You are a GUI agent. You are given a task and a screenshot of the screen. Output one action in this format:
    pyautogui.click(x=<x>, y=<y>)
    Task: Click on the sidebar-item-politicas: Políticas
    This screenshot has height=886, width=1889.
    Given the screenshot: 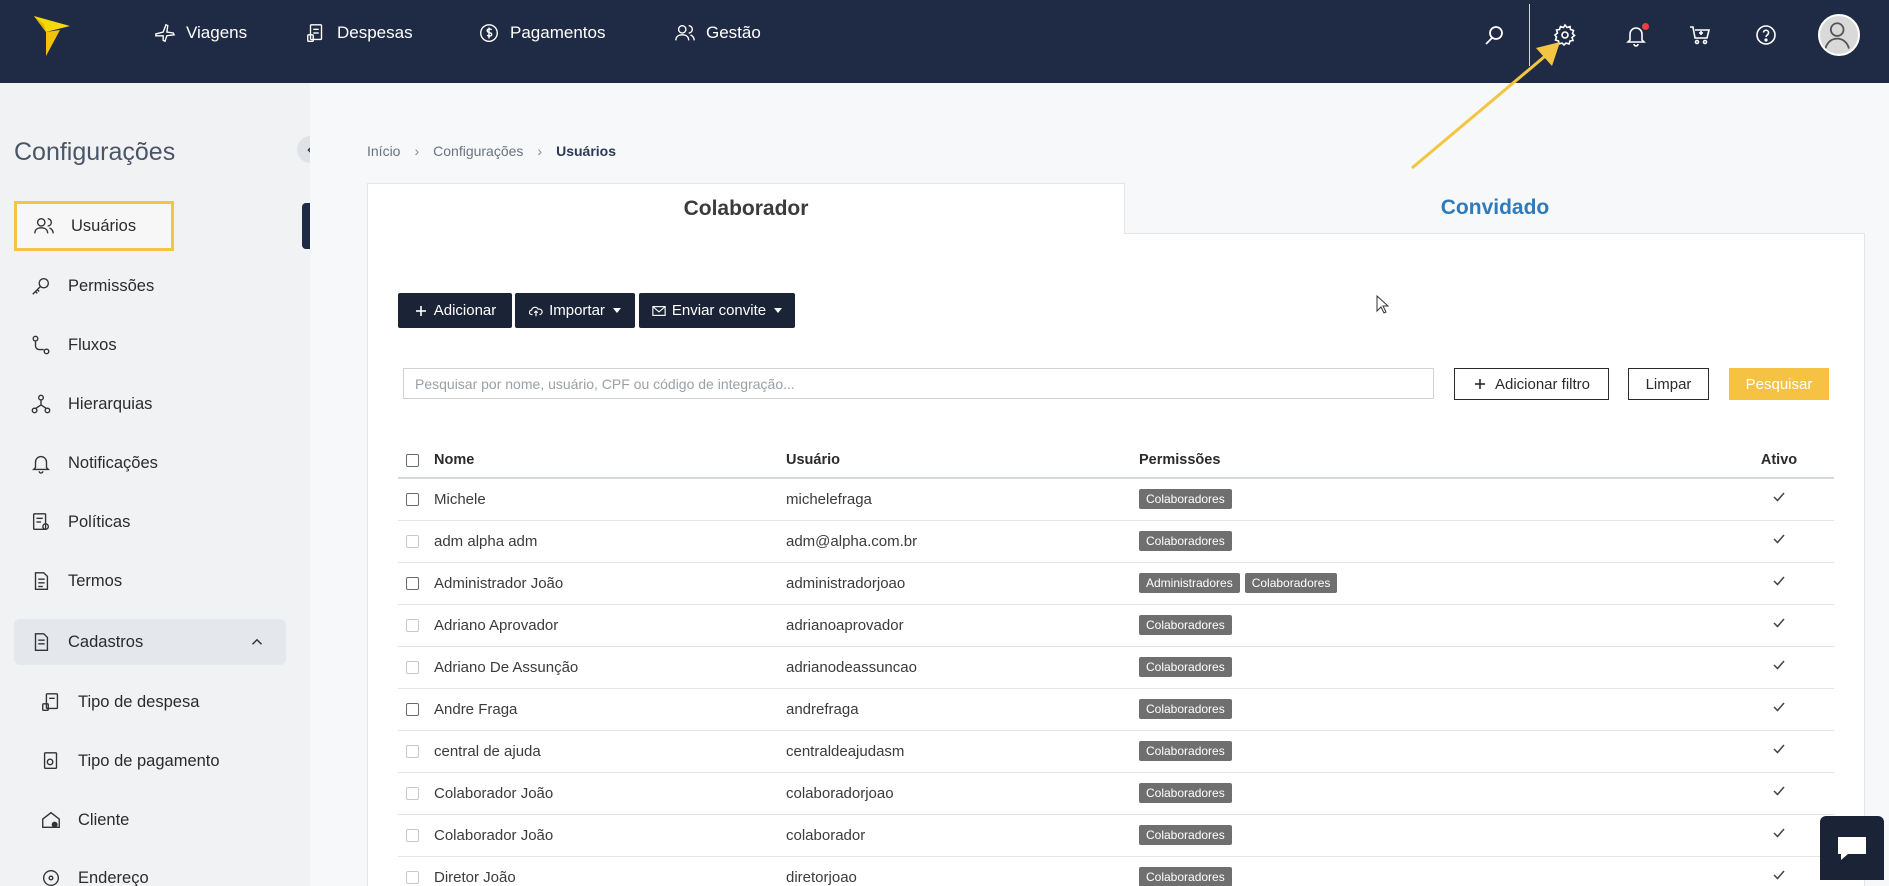 What is the action you would take?
    pyautogui.click(x=150, y=522)
    